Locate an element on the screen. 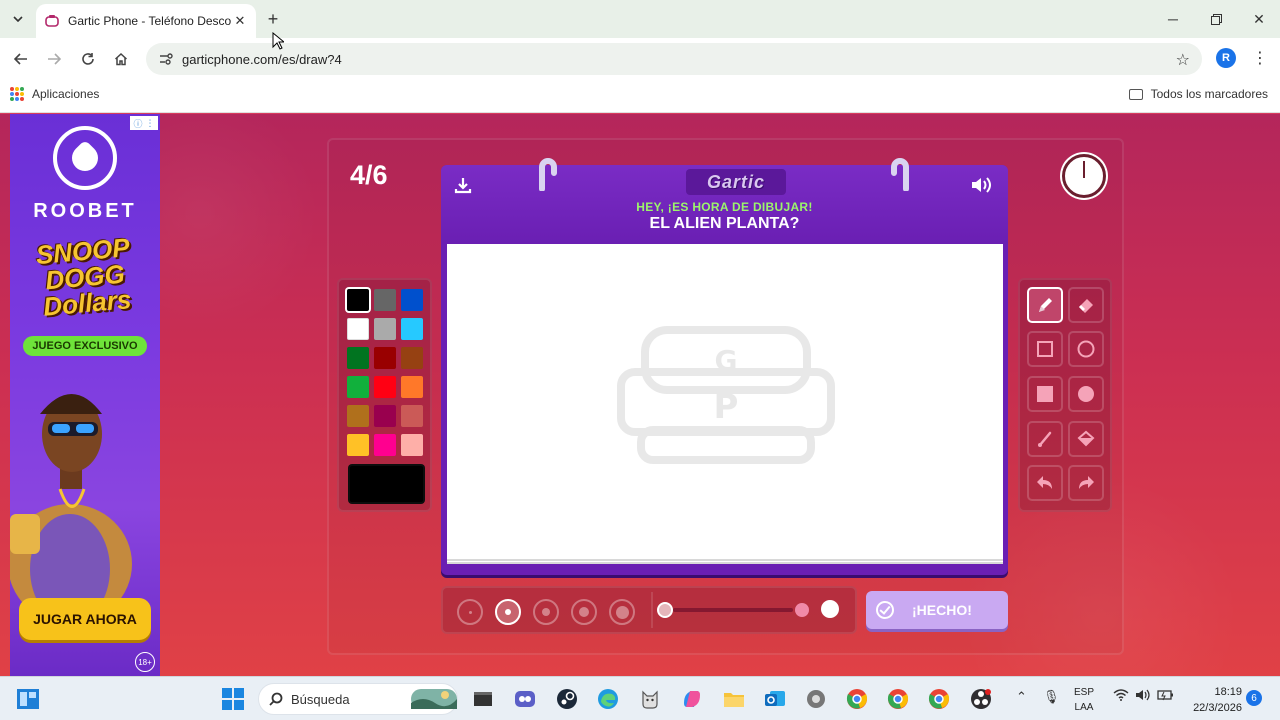 Image resolution: width=1280 pixels, height=720 pixels. url-text: garticphone.com/es/draw?4 is located at coordinates (262, 59).